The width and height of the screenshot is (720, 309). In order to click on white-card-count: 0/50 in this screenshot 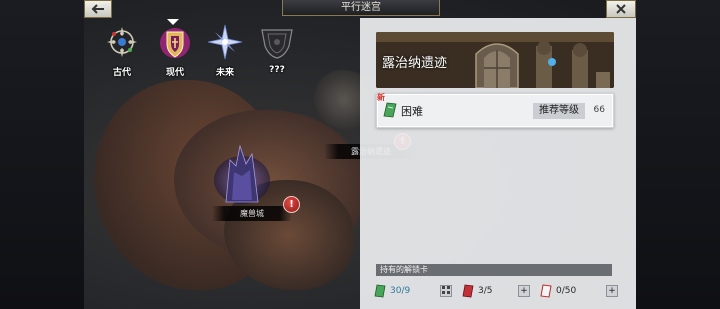, I will do `click(558, 291)`.